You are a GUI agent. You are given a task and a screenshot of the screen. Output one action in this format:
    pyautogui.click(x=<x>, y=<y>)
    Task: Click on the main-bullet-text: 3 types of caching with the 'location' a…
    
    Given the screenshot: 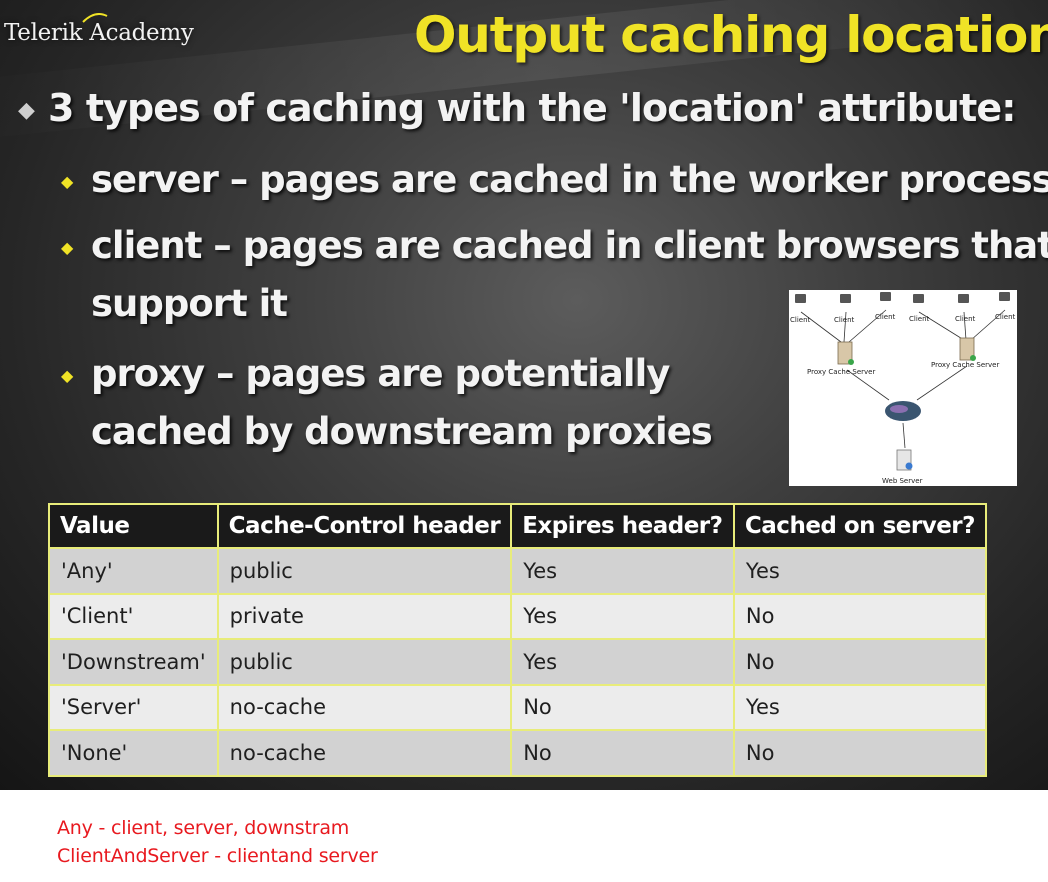 What is the action you would take?
    pyautogui.click(x=532, y=108)
    